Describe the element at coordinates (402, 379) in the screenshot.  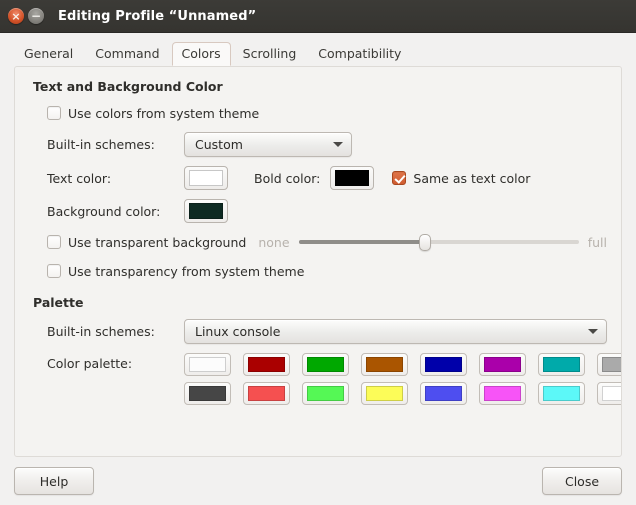
I see `color-palette-grid` at that location.